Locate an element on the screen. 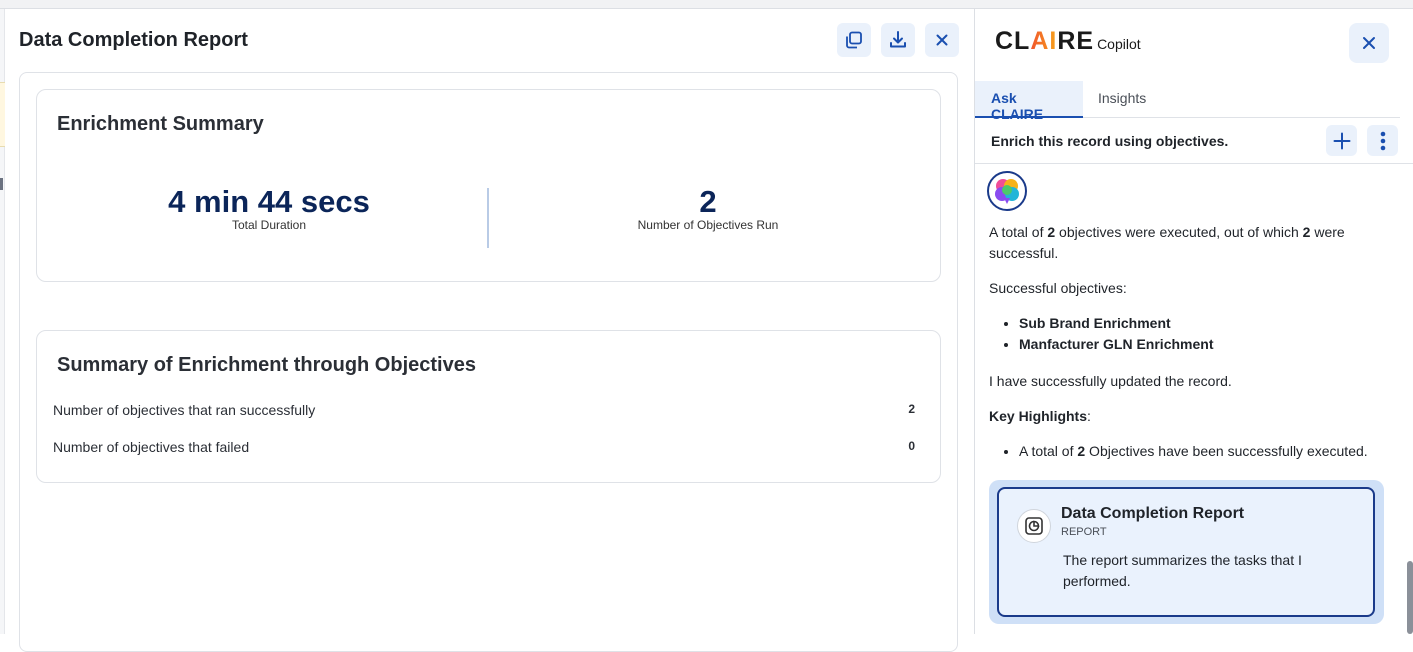  app-top-border is located at coordinates (706, 4).